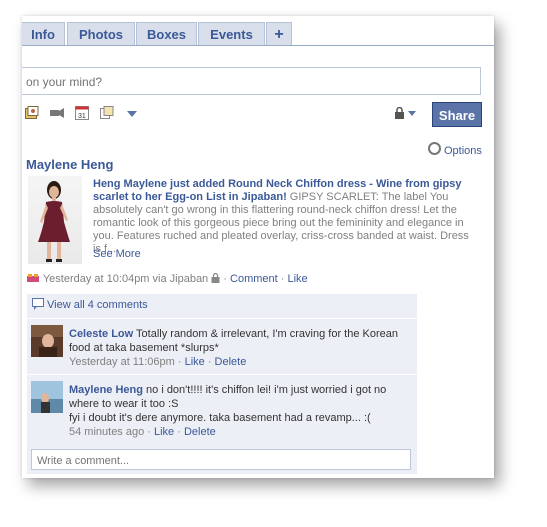 Image resolution: width=547 pixels, height=527 pixels. What do you see at coordinates (101, 334) in the screenshot?
I see `commenter-name: Celeste Low` at bounding box center [101, 334].